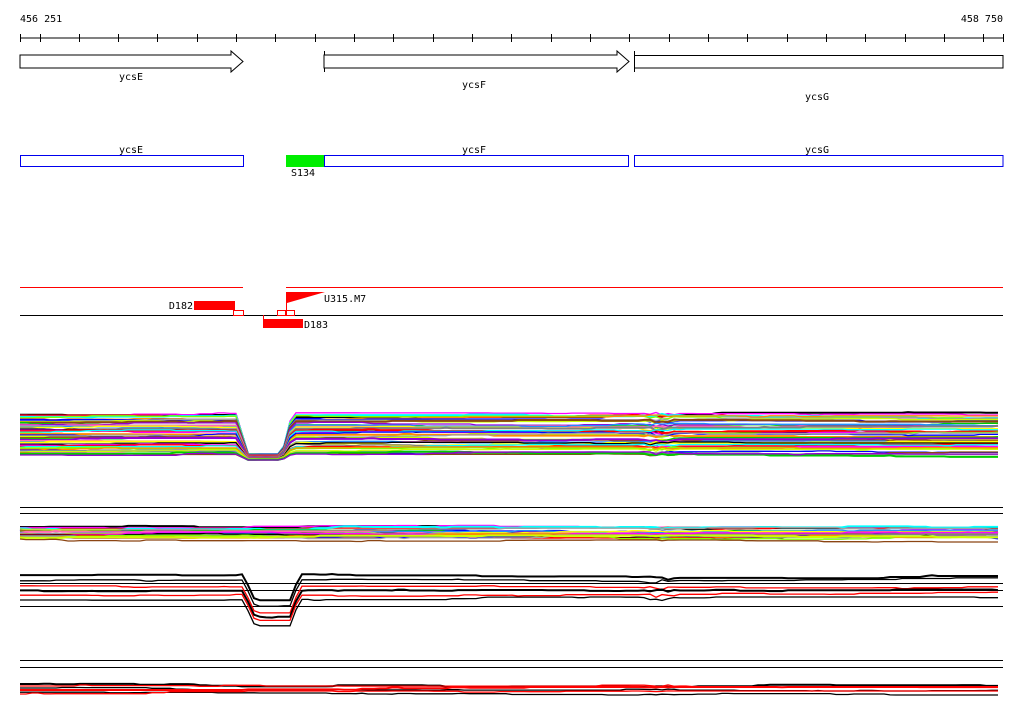 This screenshot has width=1024, height=714. What do you see at coordinates (303, 173) in the screenshot?
I see `feature-label-S134: S134` at bounding box center [303, 173].